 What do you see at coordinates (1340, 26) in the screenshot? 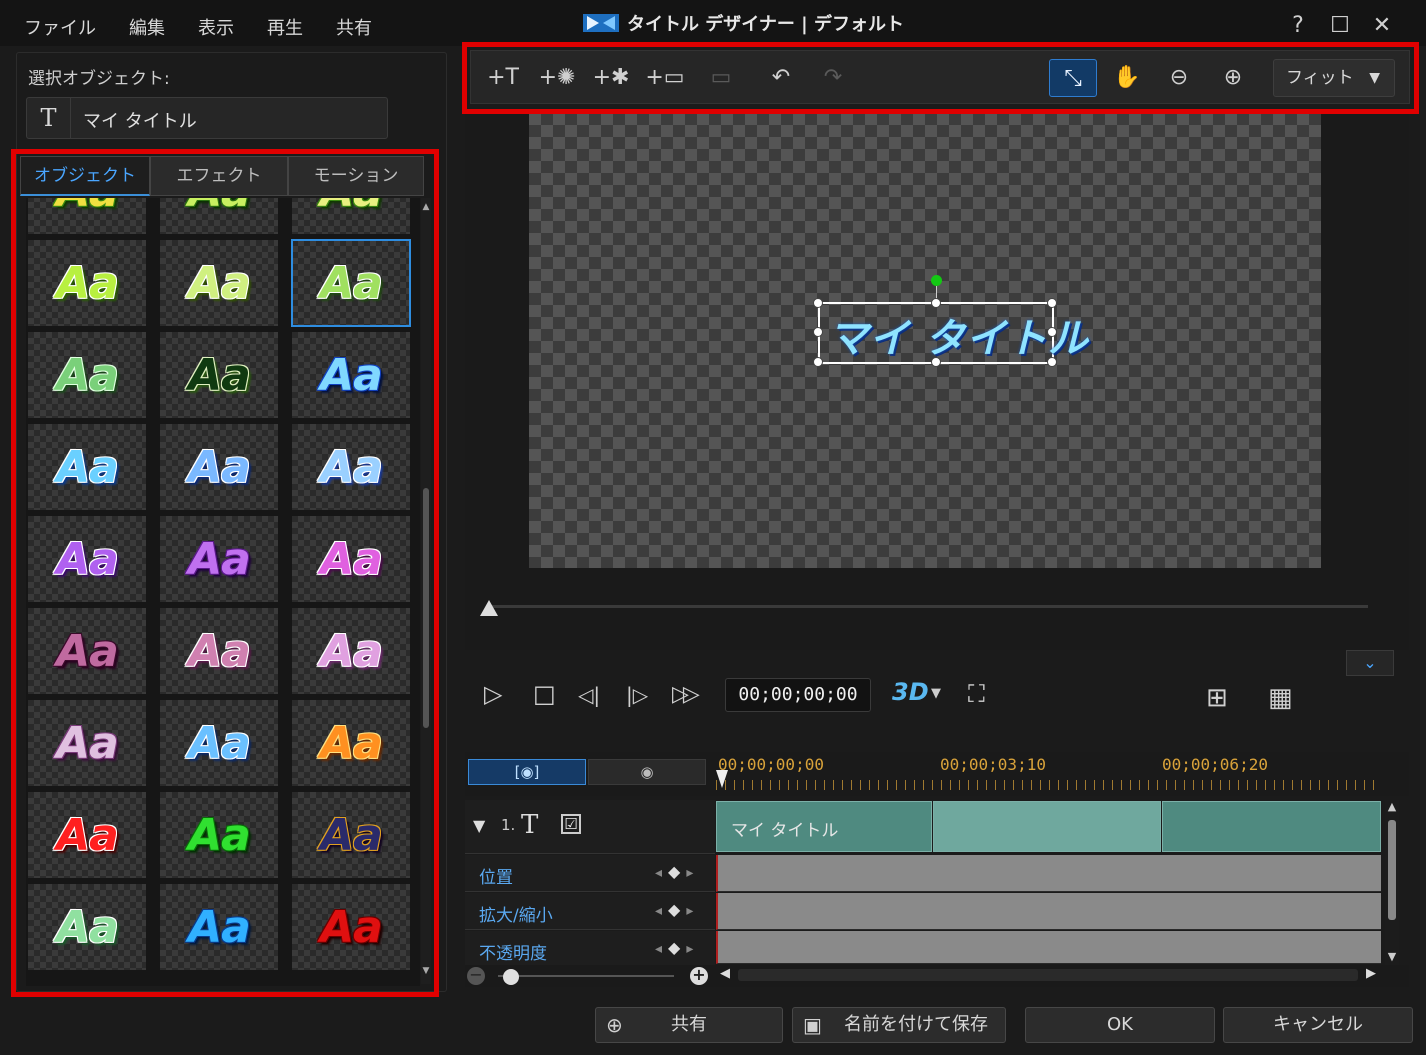
I see `maximize-icon: ☐` at bounding box center [1340, 26].